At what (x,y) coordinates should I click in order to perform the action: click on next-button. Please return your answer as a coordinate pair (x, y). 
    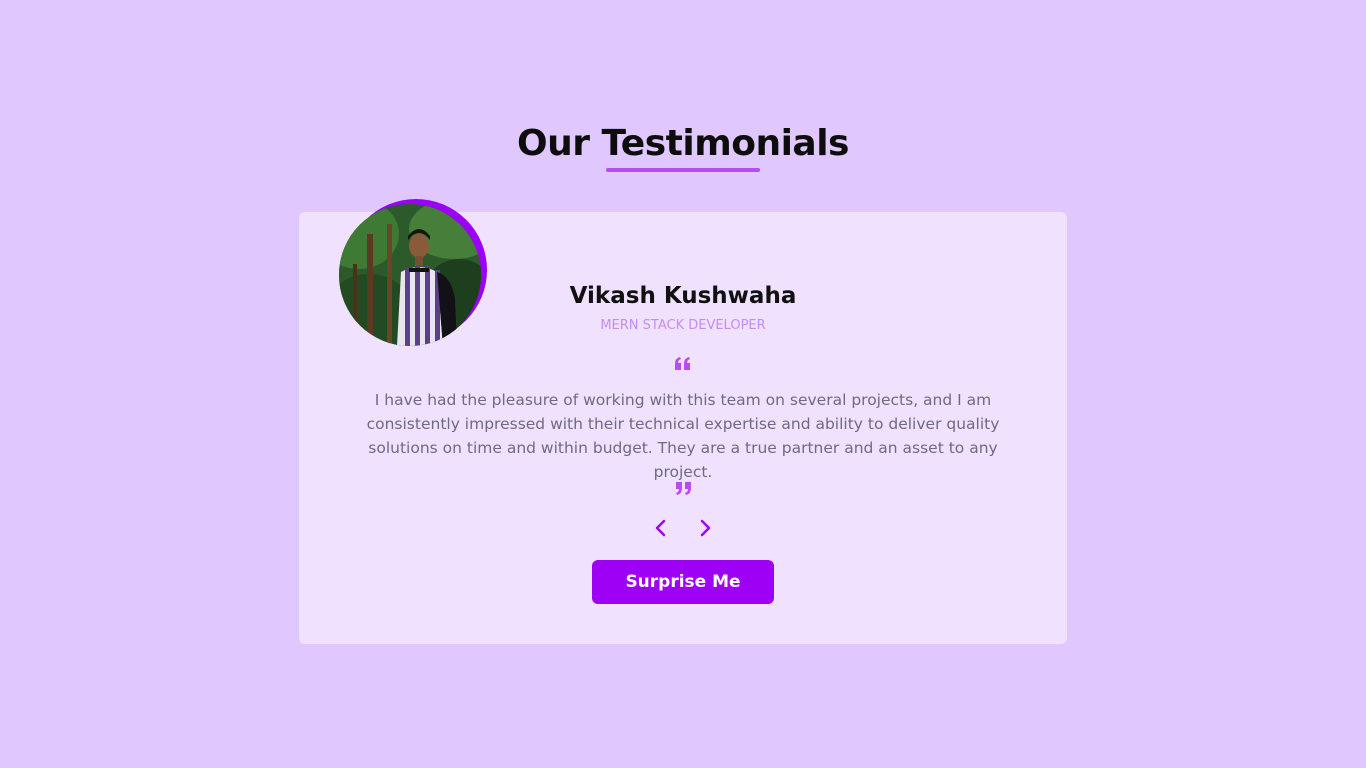
    Looking at the image, I should click on (705, 528).